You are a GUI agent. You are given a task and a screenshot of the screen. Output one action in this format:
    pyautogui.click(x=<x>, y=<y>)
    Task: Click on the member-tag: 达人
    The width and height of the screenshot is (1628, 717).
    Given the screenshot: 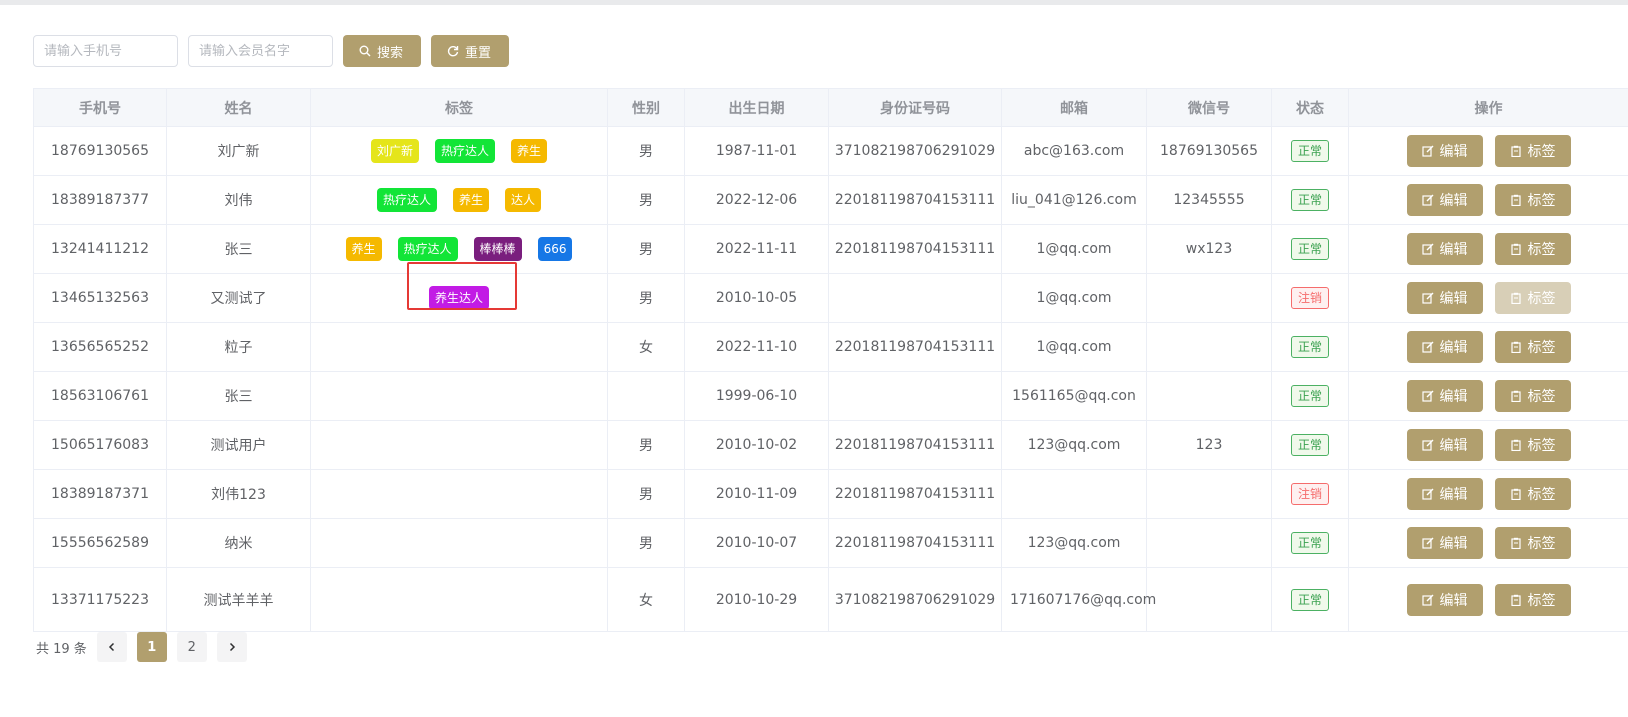 What is the action you would take?
    pyautogui.click(x=523, y=200)
    